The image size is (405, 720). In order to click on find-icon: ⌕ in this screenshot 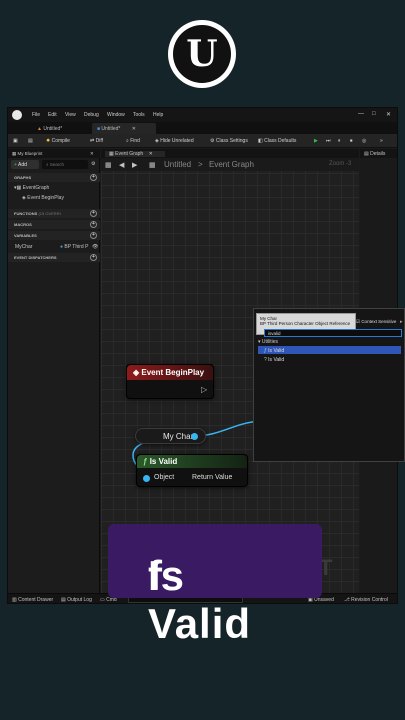, I will do `click(127, 141)`.